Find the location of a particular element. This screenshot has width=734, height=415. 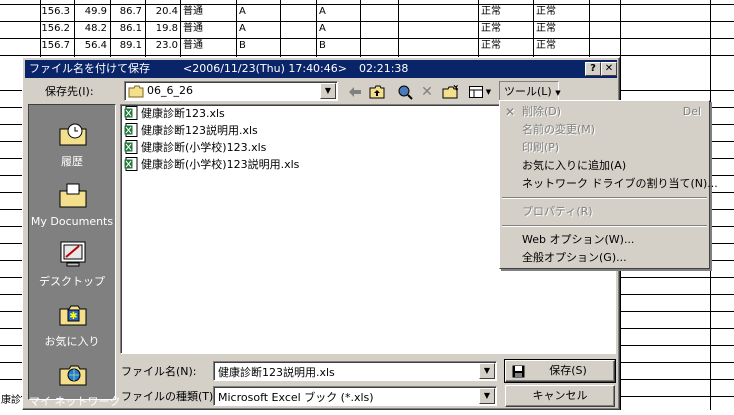

save-button: 保存(S) is located at coordinates (560, 371).